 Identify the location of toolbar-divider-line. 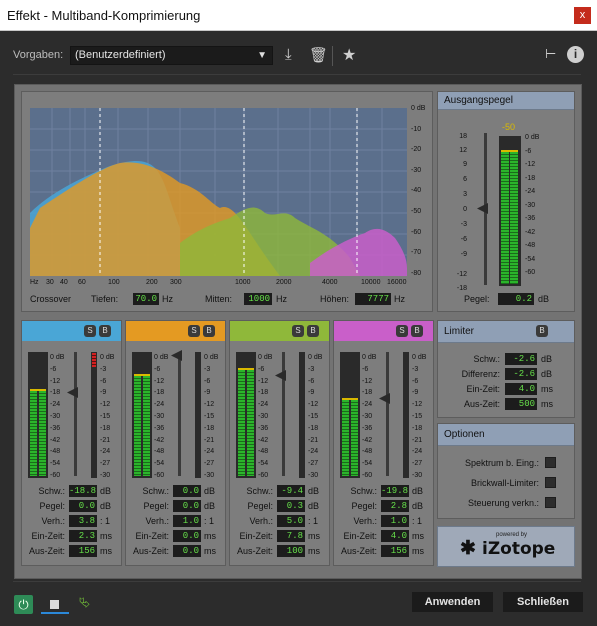
(297, 74).